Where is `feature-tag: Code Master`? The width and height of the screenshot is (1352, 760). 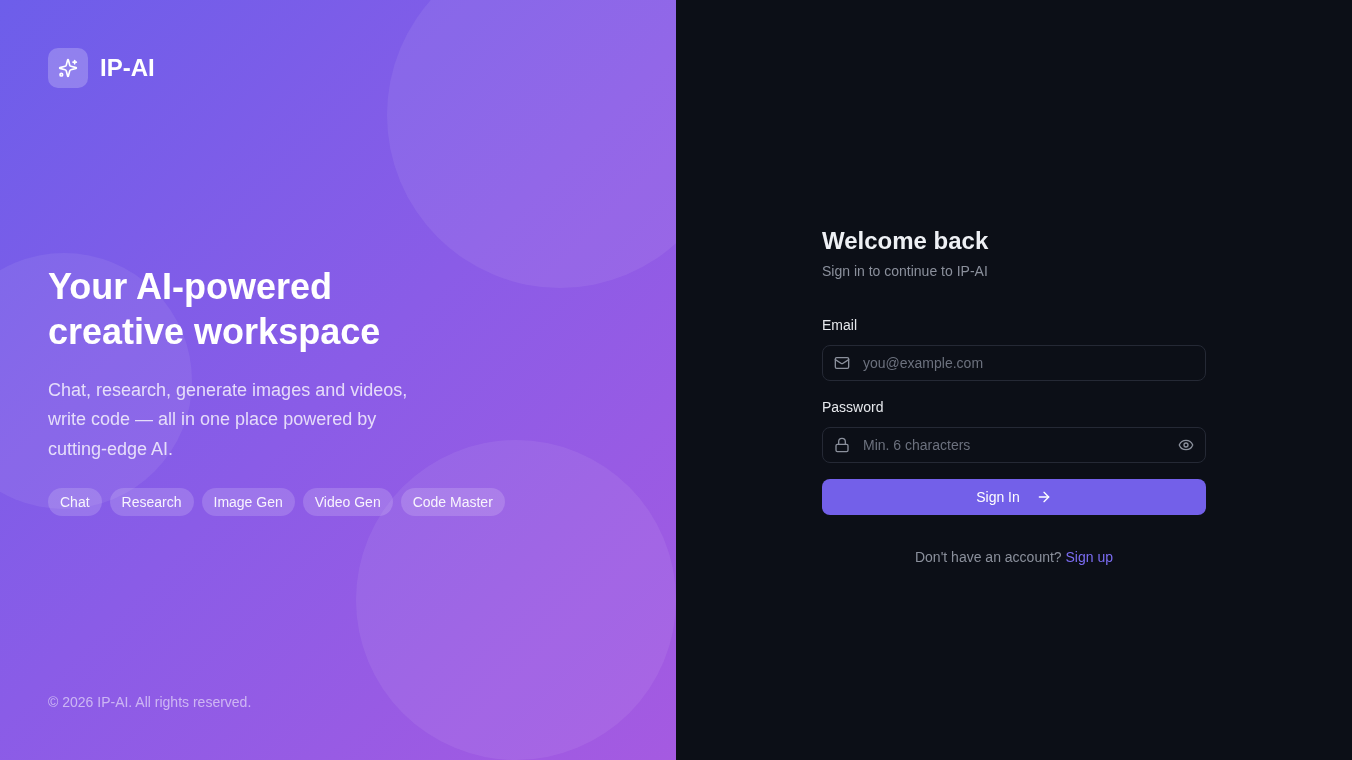 feature-tag: Code Master is located at coordinates (452, 502).